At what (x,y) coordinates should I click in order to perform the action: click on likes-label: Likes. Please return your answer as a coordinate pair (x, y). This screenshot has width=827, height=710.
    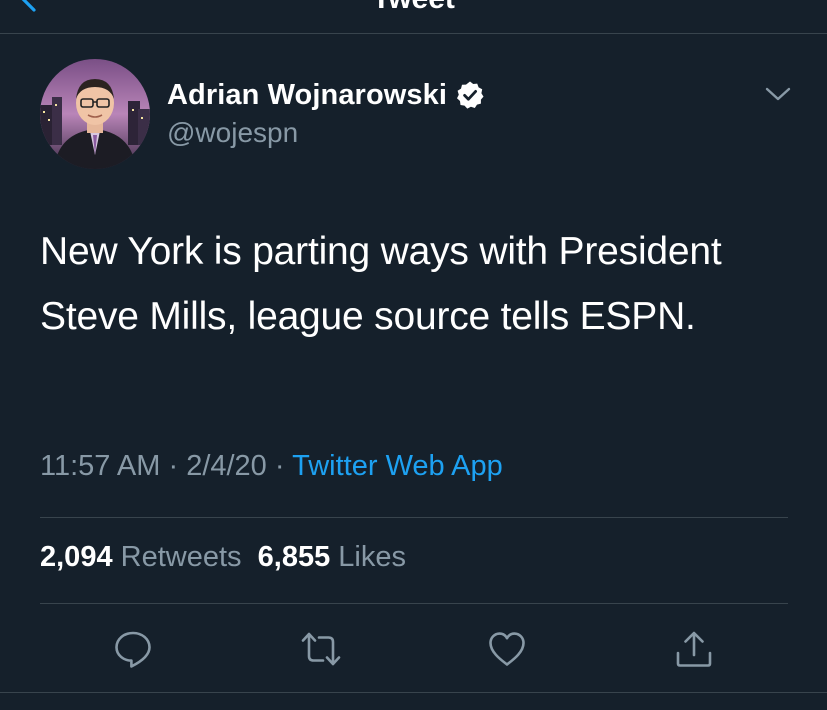
    Looking at the image, I should click on (372, 557).